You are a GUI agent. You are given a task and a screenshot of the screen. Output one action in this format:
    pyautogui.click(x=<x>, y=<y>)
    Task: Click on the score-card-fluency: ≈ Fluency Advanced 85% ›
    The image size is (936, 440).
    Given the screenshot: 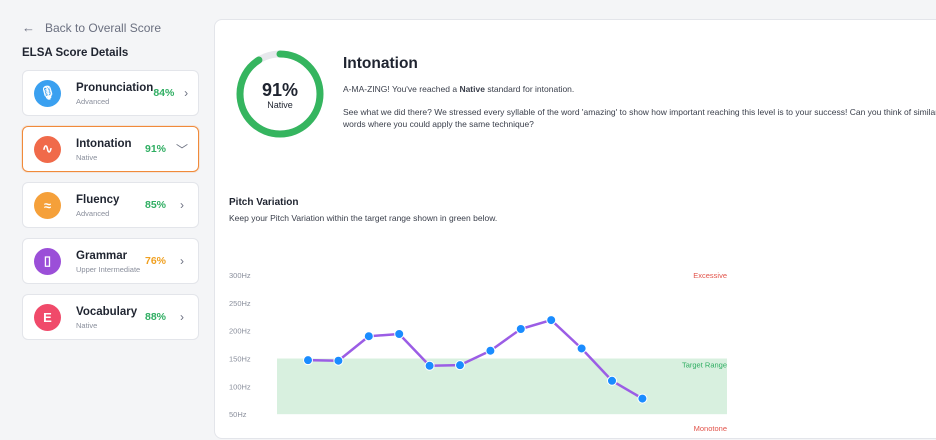 What is the action you would take?
    pyautogui.click(x=110, y=205)
    